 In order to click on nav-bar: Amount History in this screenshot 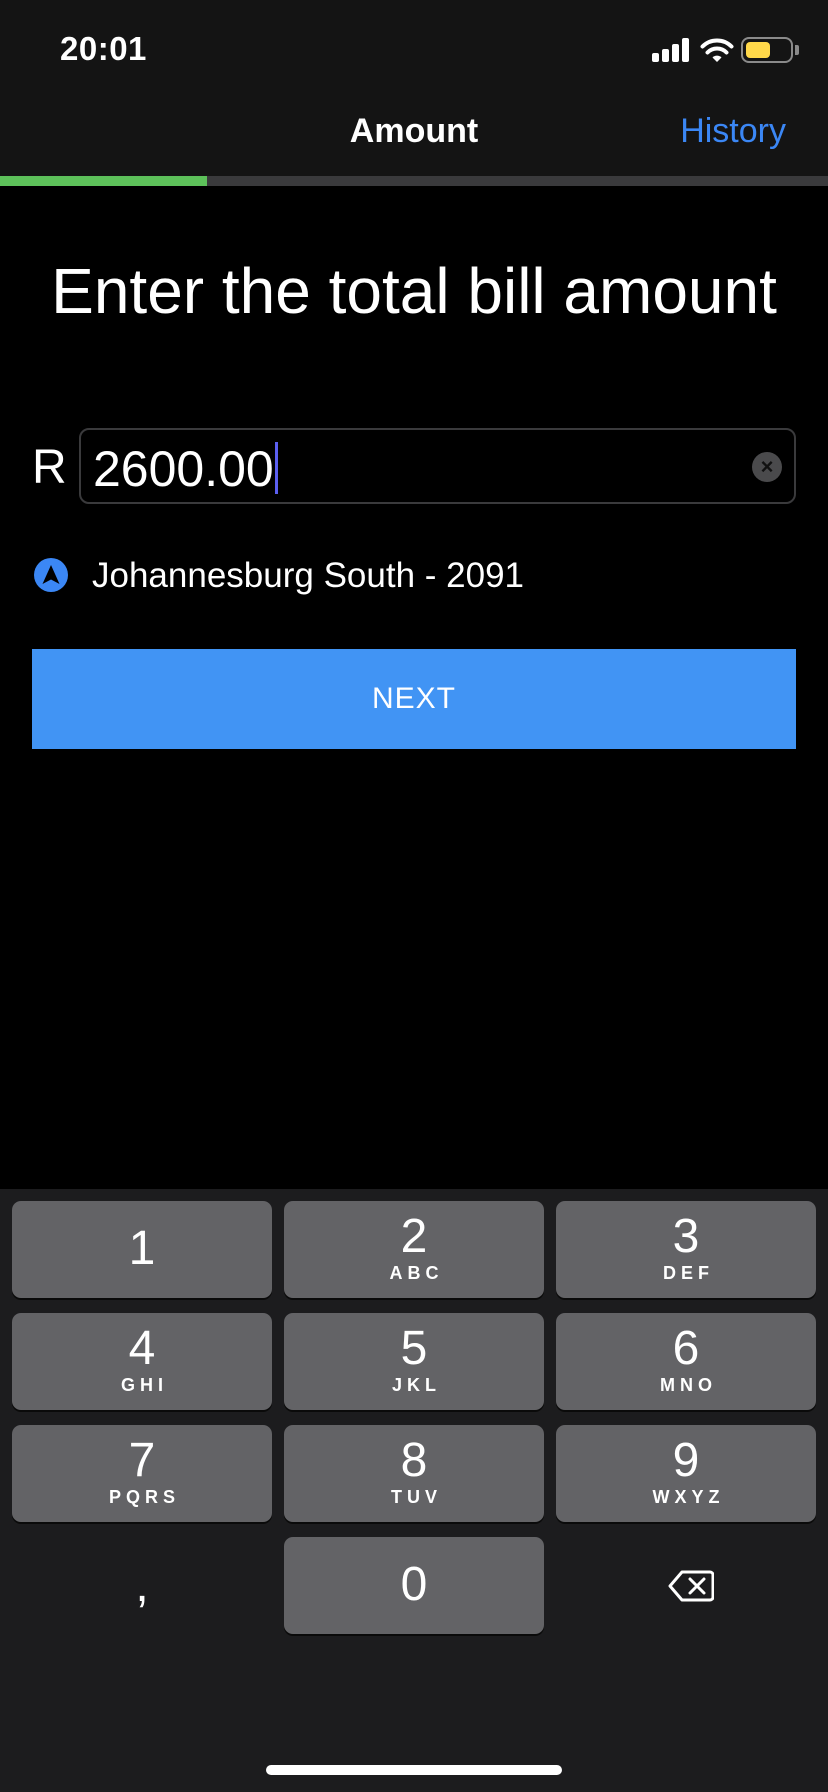, I will do `click(414, 133)`.